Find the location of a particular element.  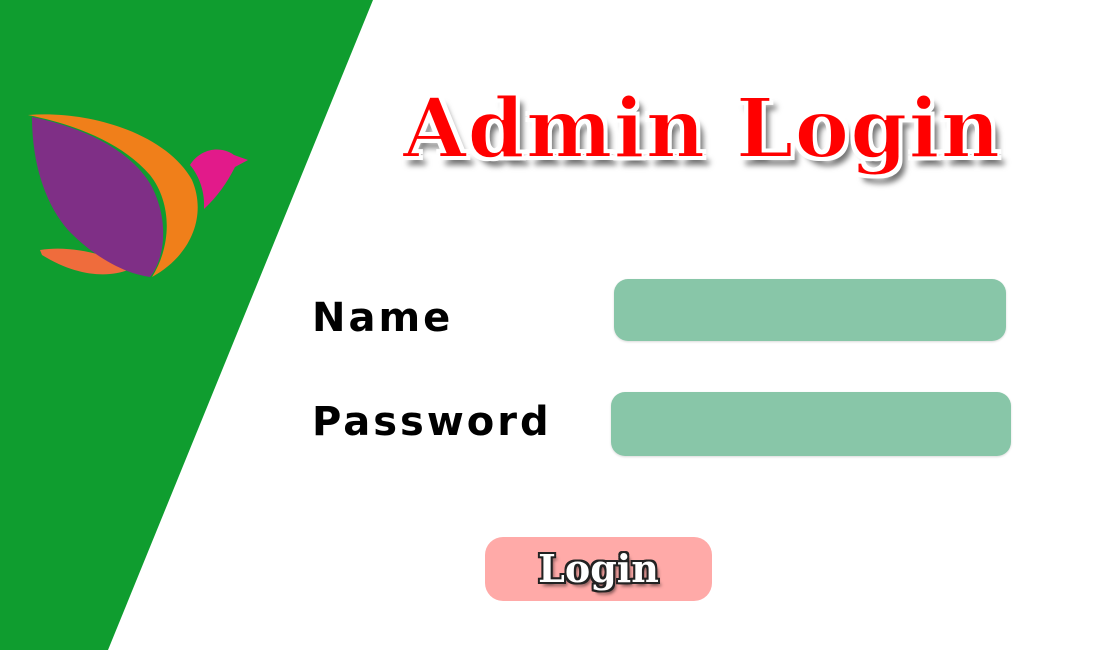

name-field is located at coordinates (810, 310).